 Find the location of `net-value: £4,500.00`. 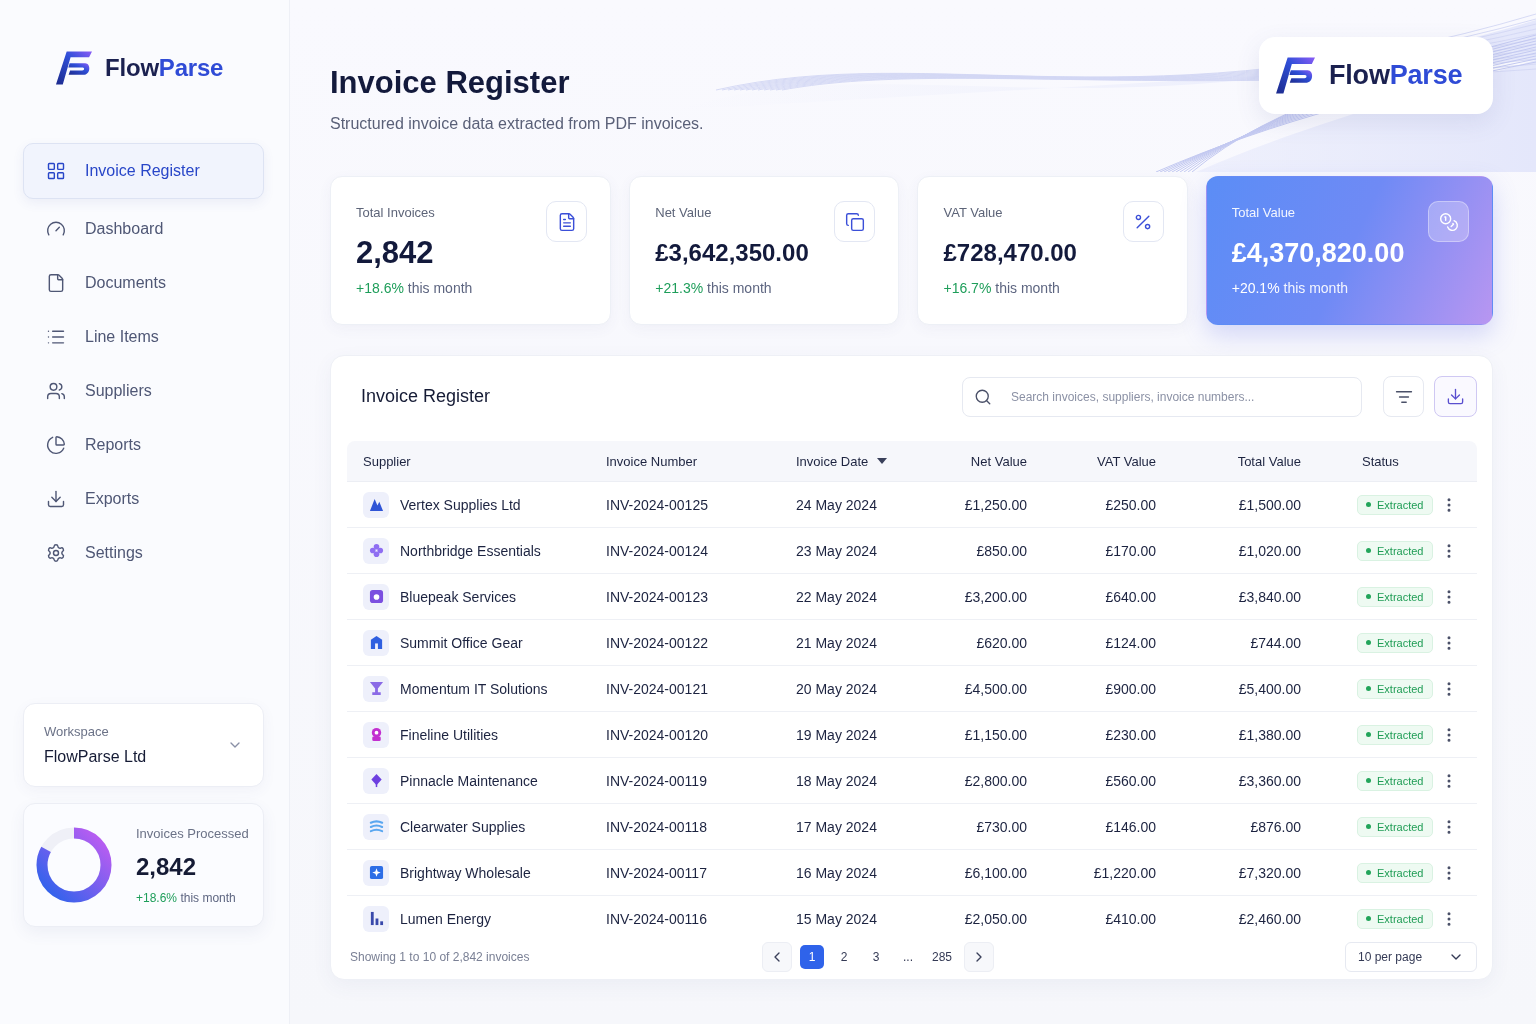

net-value: £4,500.00 is located at coordinates (995, 688).